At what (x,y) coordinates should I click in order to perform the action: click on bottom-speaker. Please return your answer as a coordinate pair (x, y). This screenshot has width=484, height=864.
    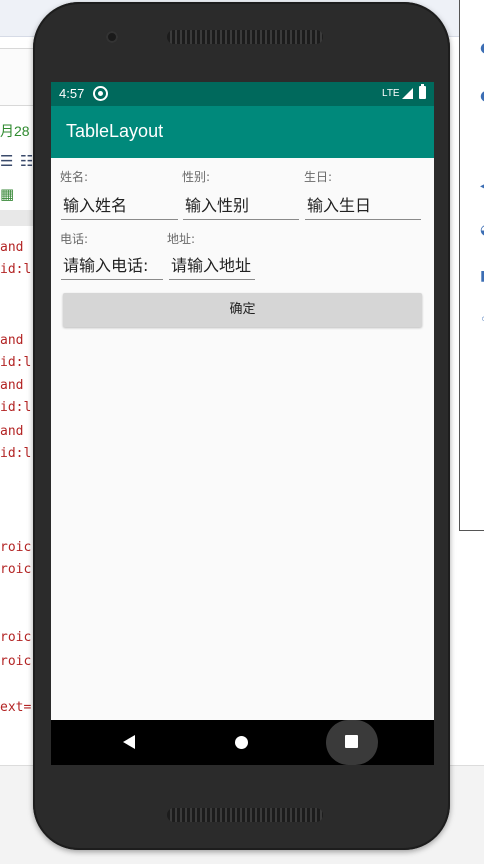
    Looking at the image, I should click on (245, 815).